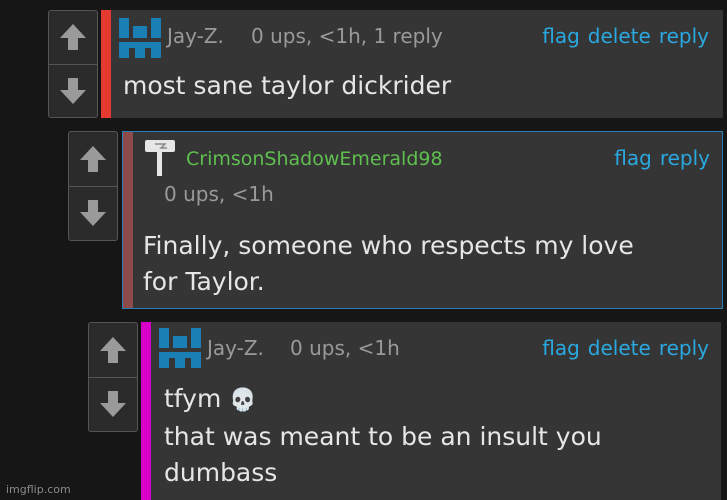 The width and height of the screenshot is (727, 500). I want to click on comment-body-line: for Taylor., so click(204, 281).